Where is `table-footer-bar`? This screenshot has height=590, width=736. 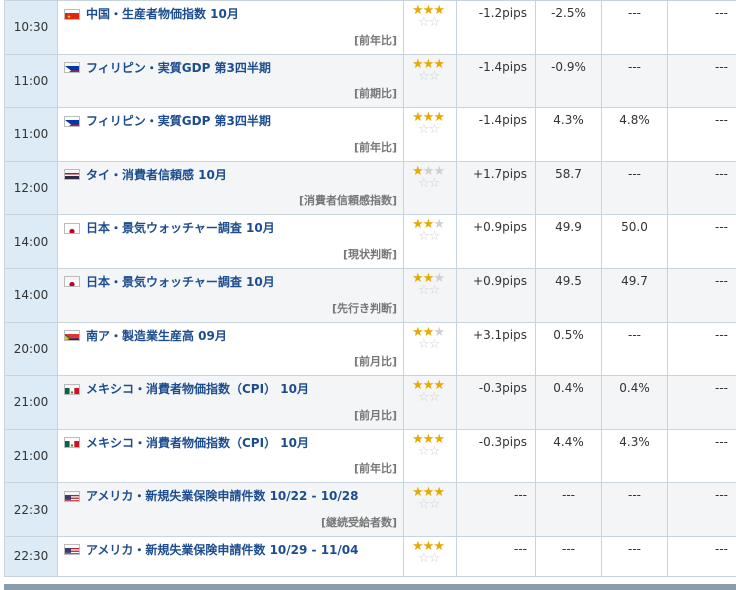
table-footer-bar is located at coordinates (370, 587).